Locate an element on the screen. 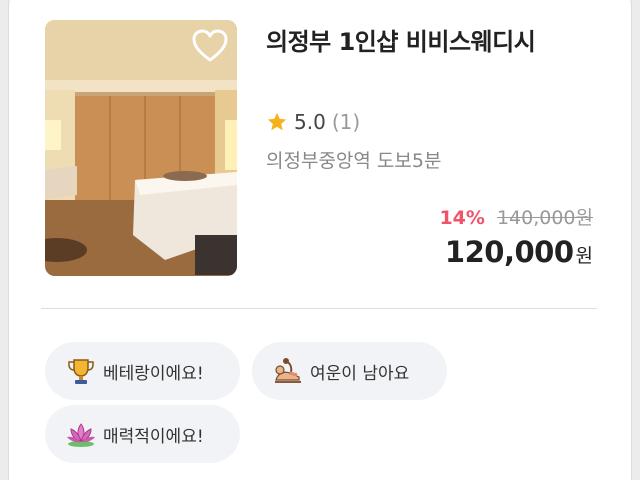  tag-lingering: 여운이 남아요 is located at coordinates (349, 371).